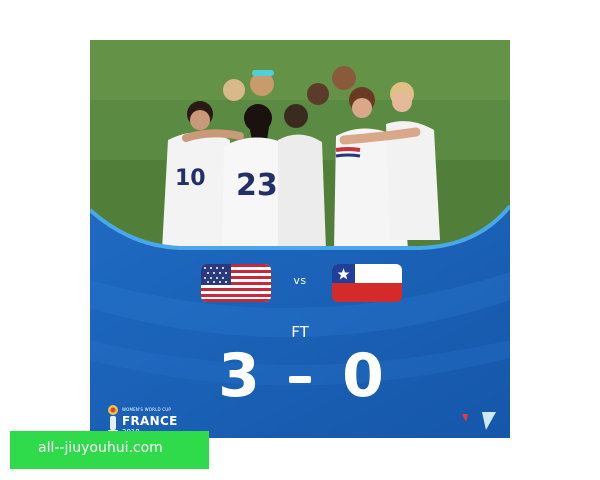 This screenshot has width=600, height=480. I want to click on chile-flag-icon, so click(367, 283).